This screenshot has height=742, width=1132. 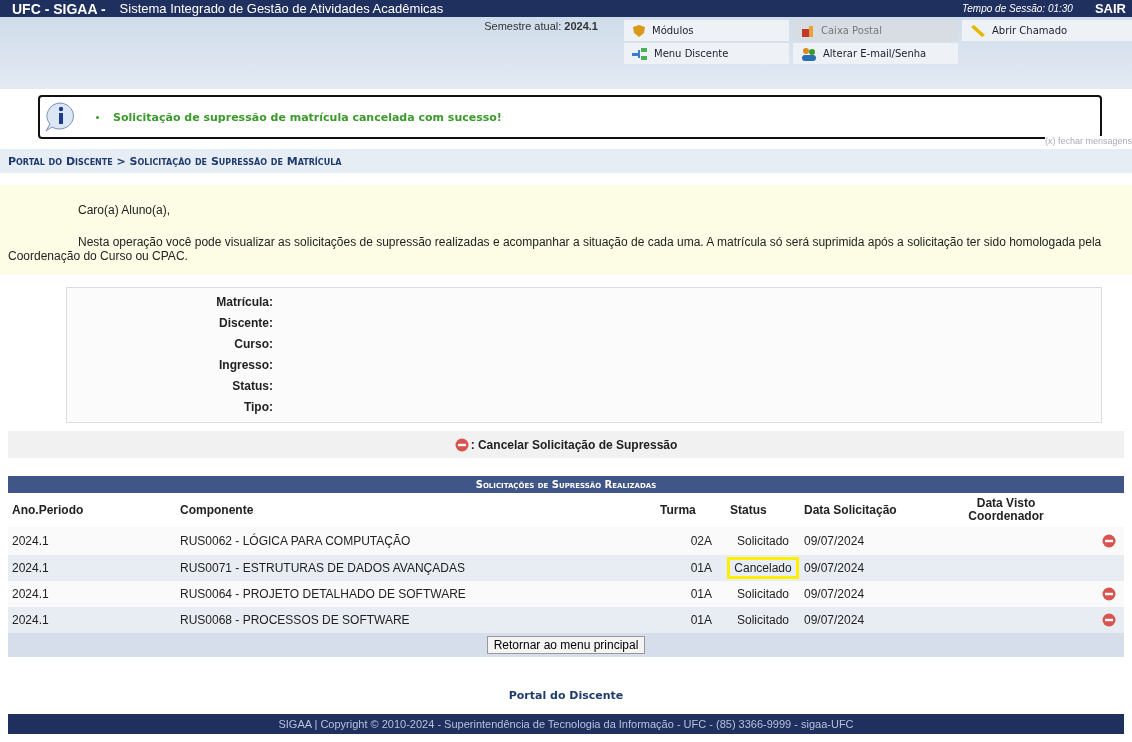 What do you see at coordinates (124, 210) in the screenshot?
I see `greeting-text: Caro(a) Aluno(a),` at bounding box center [124, 210].